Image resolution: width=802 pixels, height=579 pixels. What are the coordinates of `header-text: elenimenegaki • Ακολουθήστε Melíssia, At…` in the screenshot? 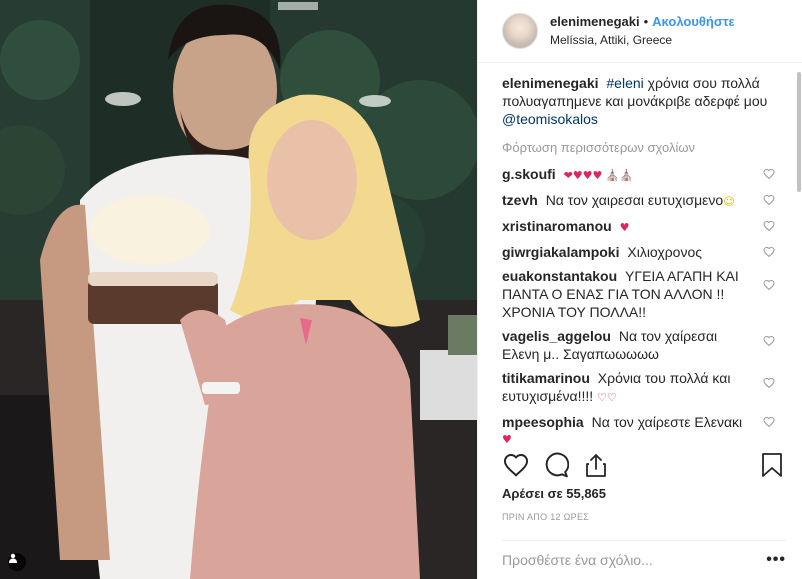 It's located at (642, 31).